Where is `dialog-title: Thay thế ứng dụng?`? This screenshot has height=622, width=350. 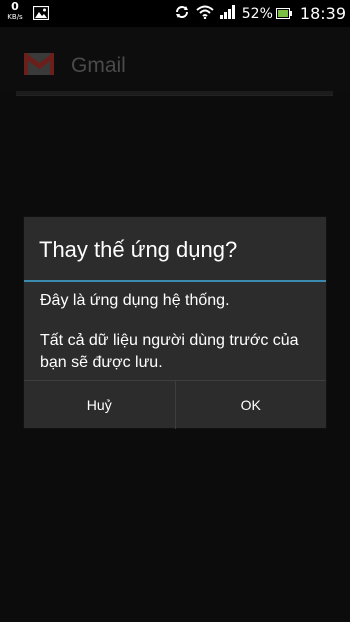
dialog-title: Thay thế ứng dụng? is located at coordinates (138, 249).